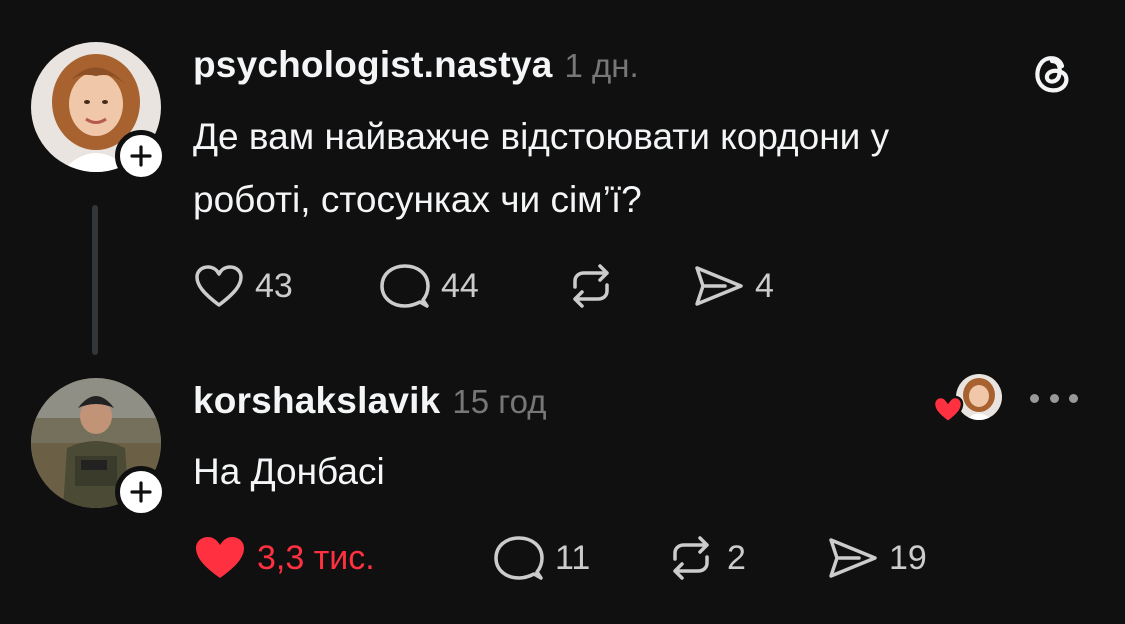  Describe the element at coordinates (736, 557) in the screenshot. I see `repost-count: 2` at that location.